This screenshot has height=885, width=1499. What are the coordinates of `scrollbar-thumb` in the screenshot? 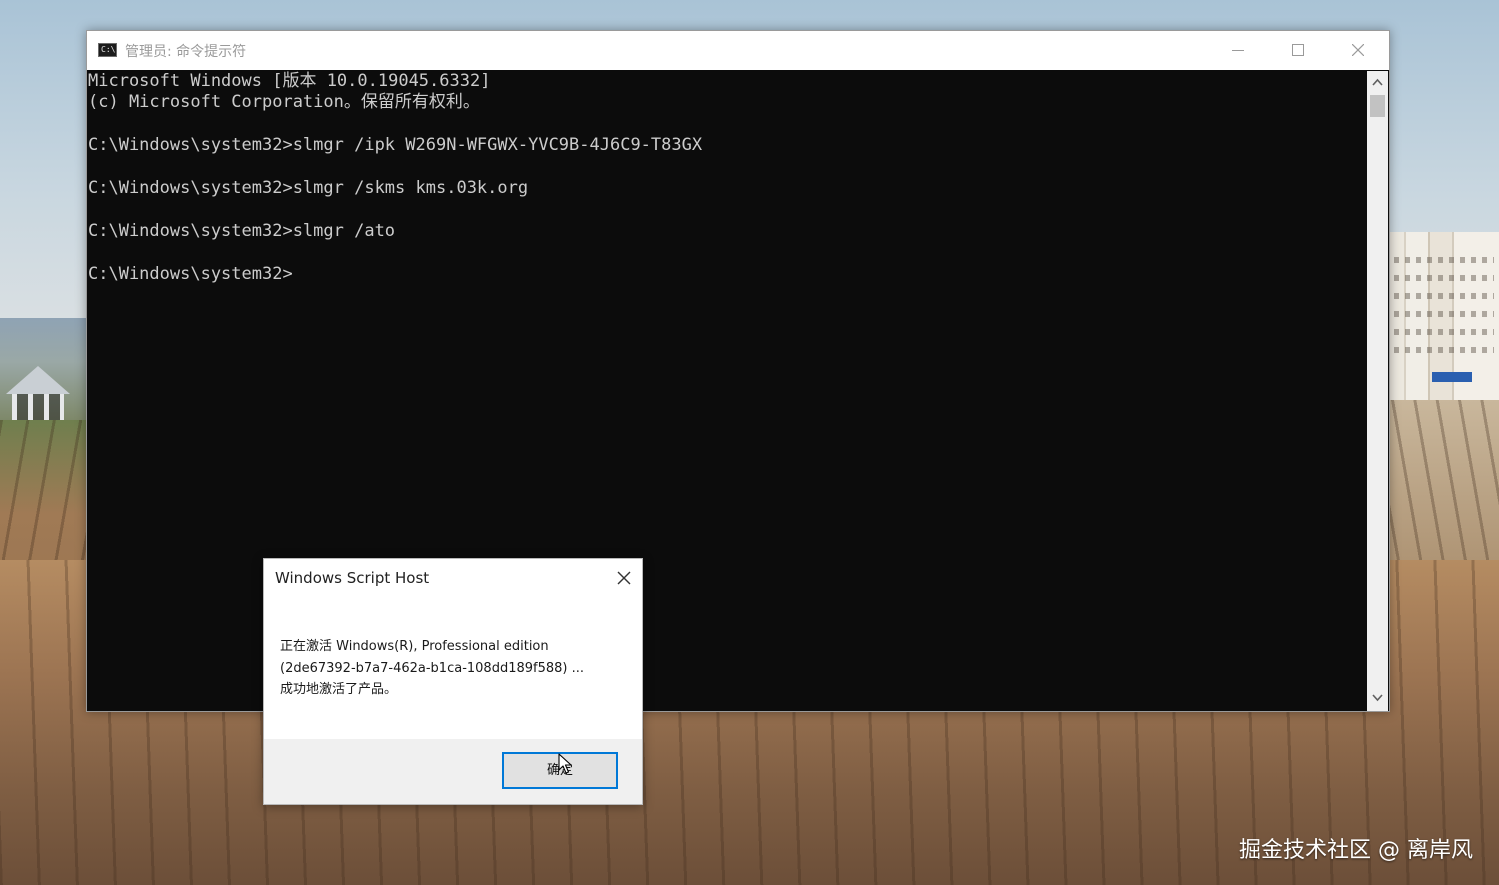 It's located at (1377, 106).